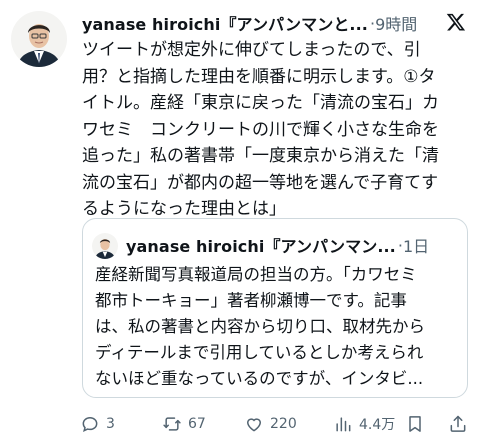  What do you see at coordinates (260, 129) in the screenshot?
I see `tweet-line: ワセミ コンクリートの川で輝く小さな生命を` at bounding box center [260, 129].